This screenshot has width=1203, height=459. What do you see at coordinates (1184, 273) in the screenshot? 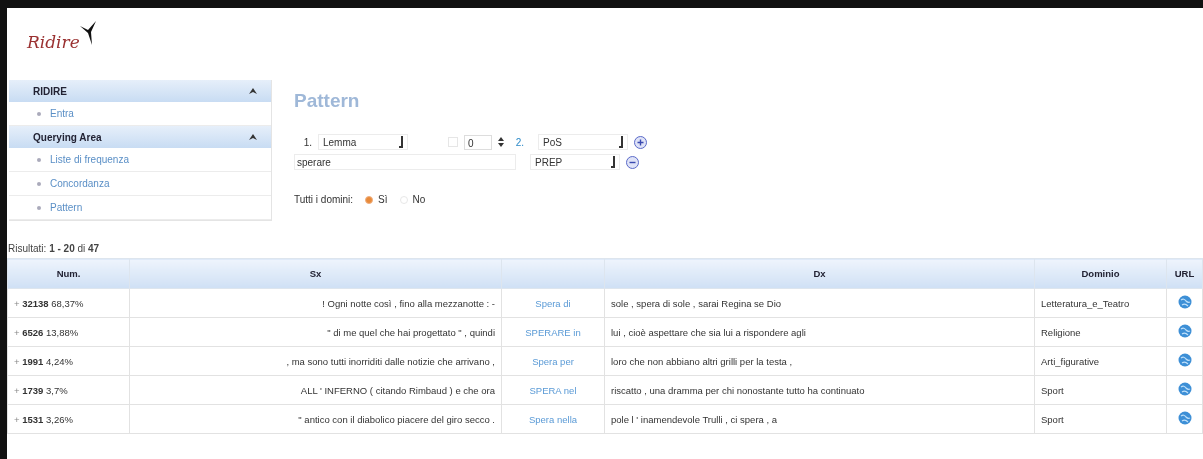
I see `column-header: URL` at bounding box center [1184, 273].